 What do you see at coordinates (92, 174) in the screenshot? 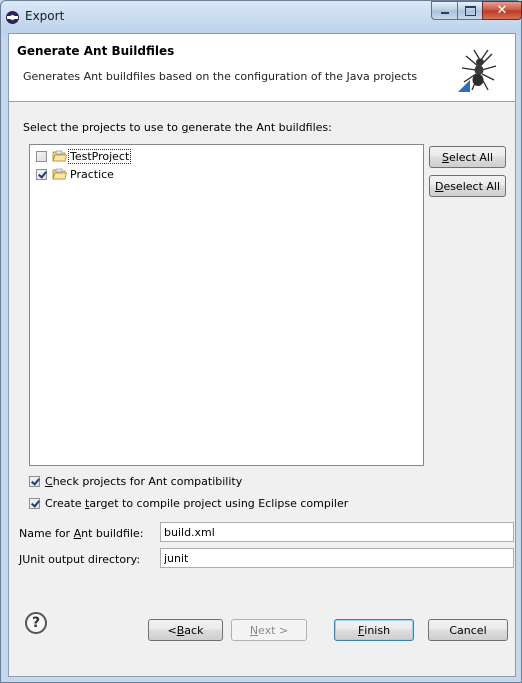
I see `project-label: Practice` at bounding box center [92, 174].